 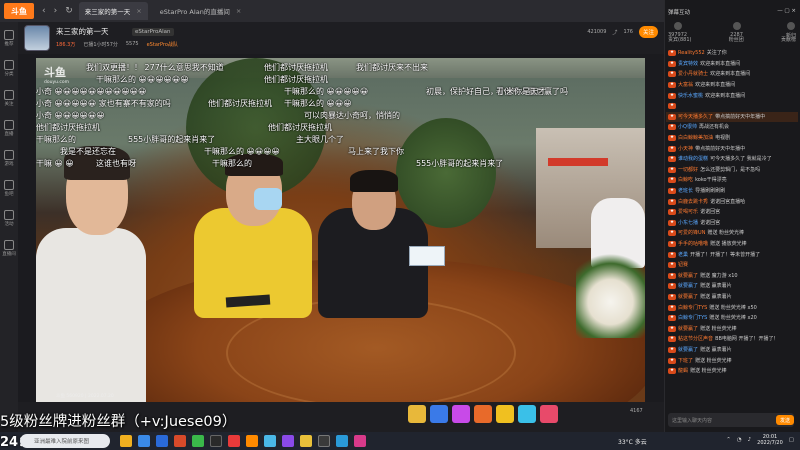 What do you see at coordinates (732, 117) in the screenshot?
I see `chat-message: ★ 可今天播多久了 带点搞前好天中年播中` at bounding box center [732, 117].